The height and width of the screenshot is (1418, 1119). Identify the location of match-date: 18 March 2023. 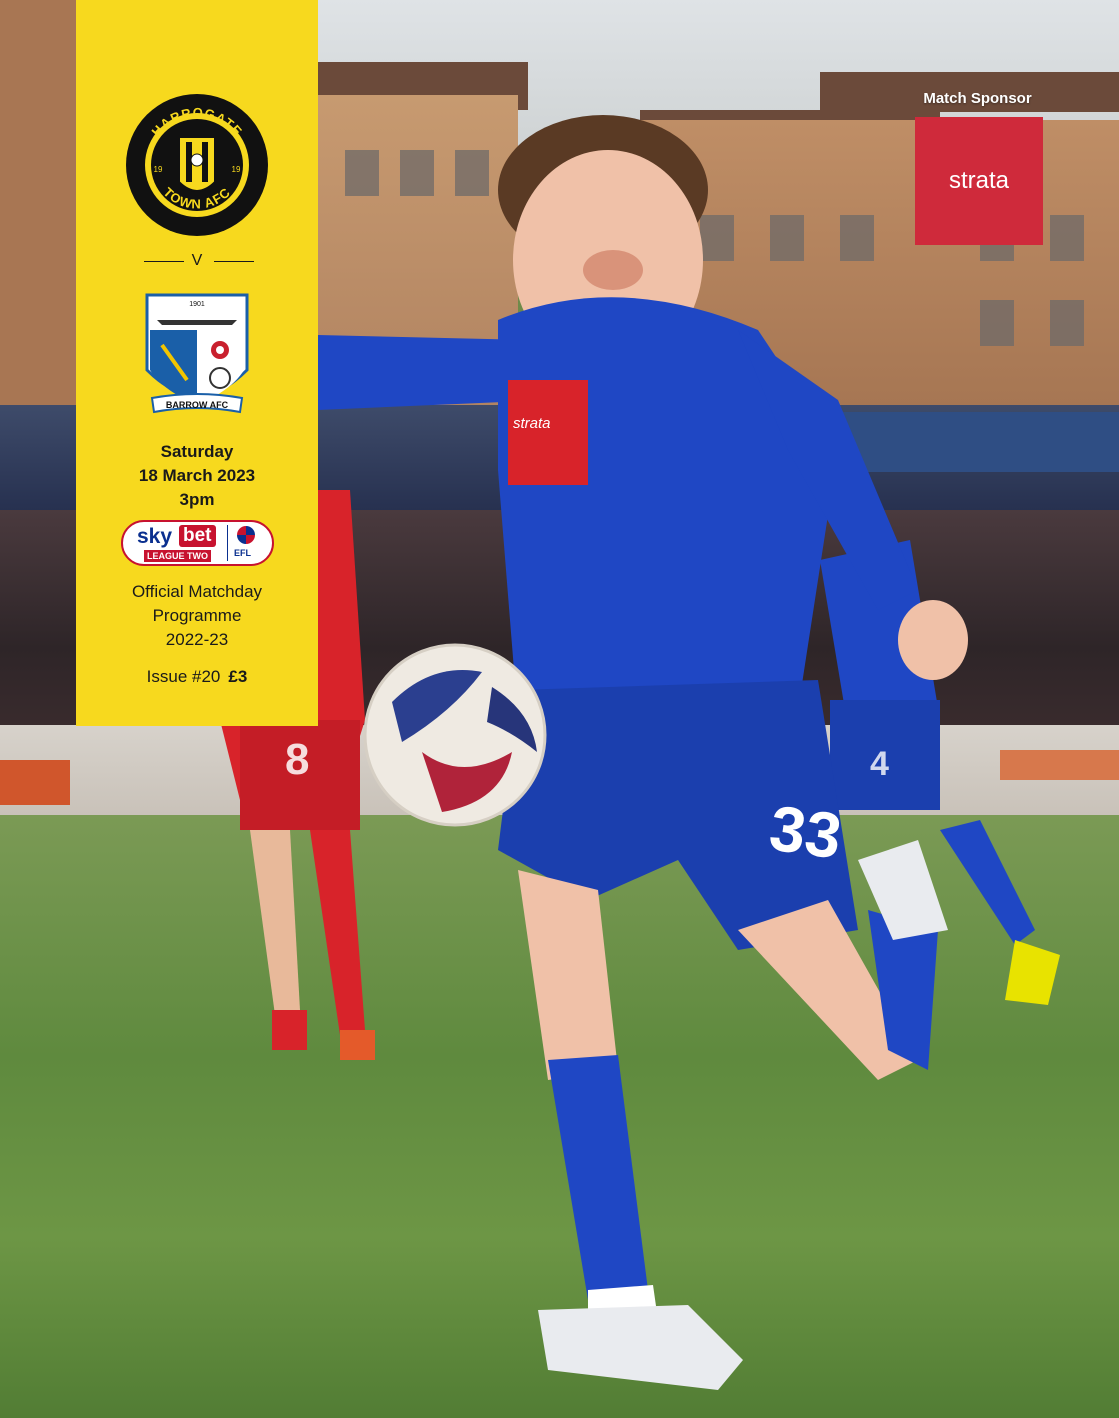
(197, 475).